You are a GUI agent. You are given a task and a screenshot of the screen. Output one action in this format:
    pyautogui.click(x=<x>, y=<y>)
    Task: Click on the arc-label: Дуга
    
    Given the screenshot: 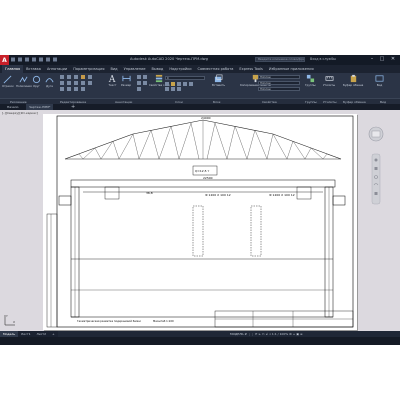 What is the action you would take?
    pyautogui.click(x=49, y=86)
    